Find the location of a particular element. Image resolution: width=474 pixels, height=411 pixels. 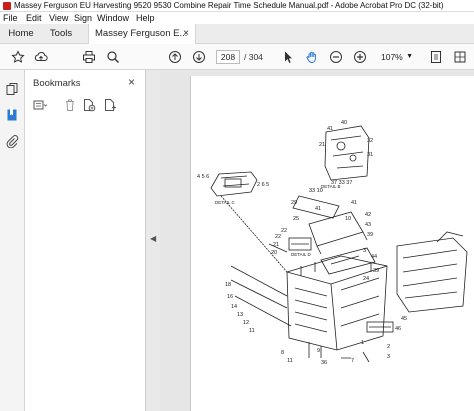

svg-text: 25 is located at coordinates (296, 219).